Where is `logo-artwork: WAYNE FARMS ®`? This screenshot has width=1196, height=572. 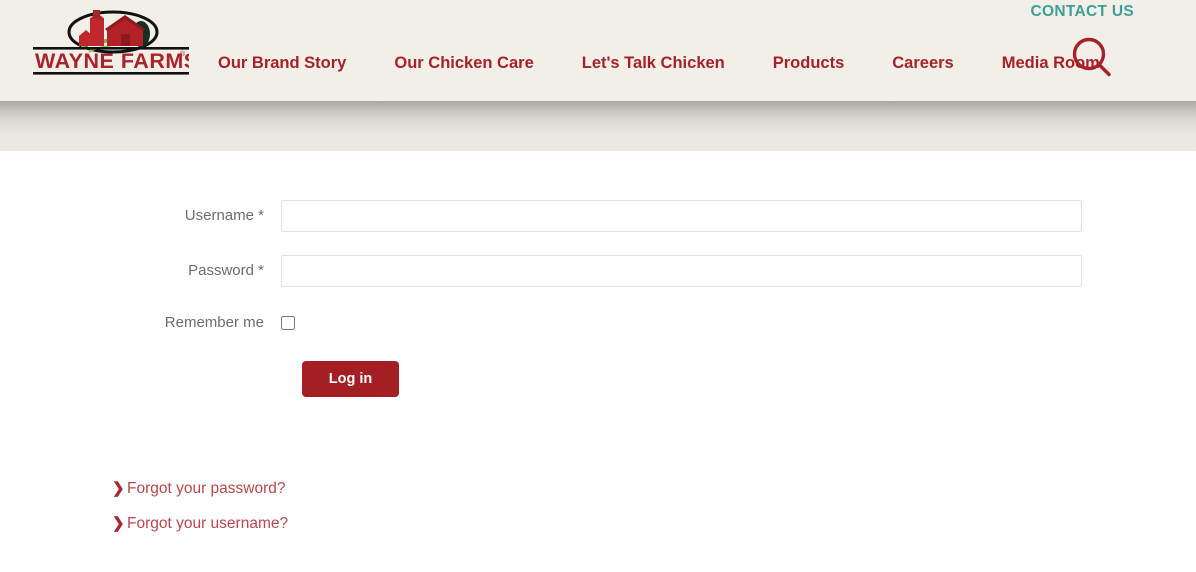 logo-artwork: WAYNE FARMS ® is located at coordinates (111, 42).